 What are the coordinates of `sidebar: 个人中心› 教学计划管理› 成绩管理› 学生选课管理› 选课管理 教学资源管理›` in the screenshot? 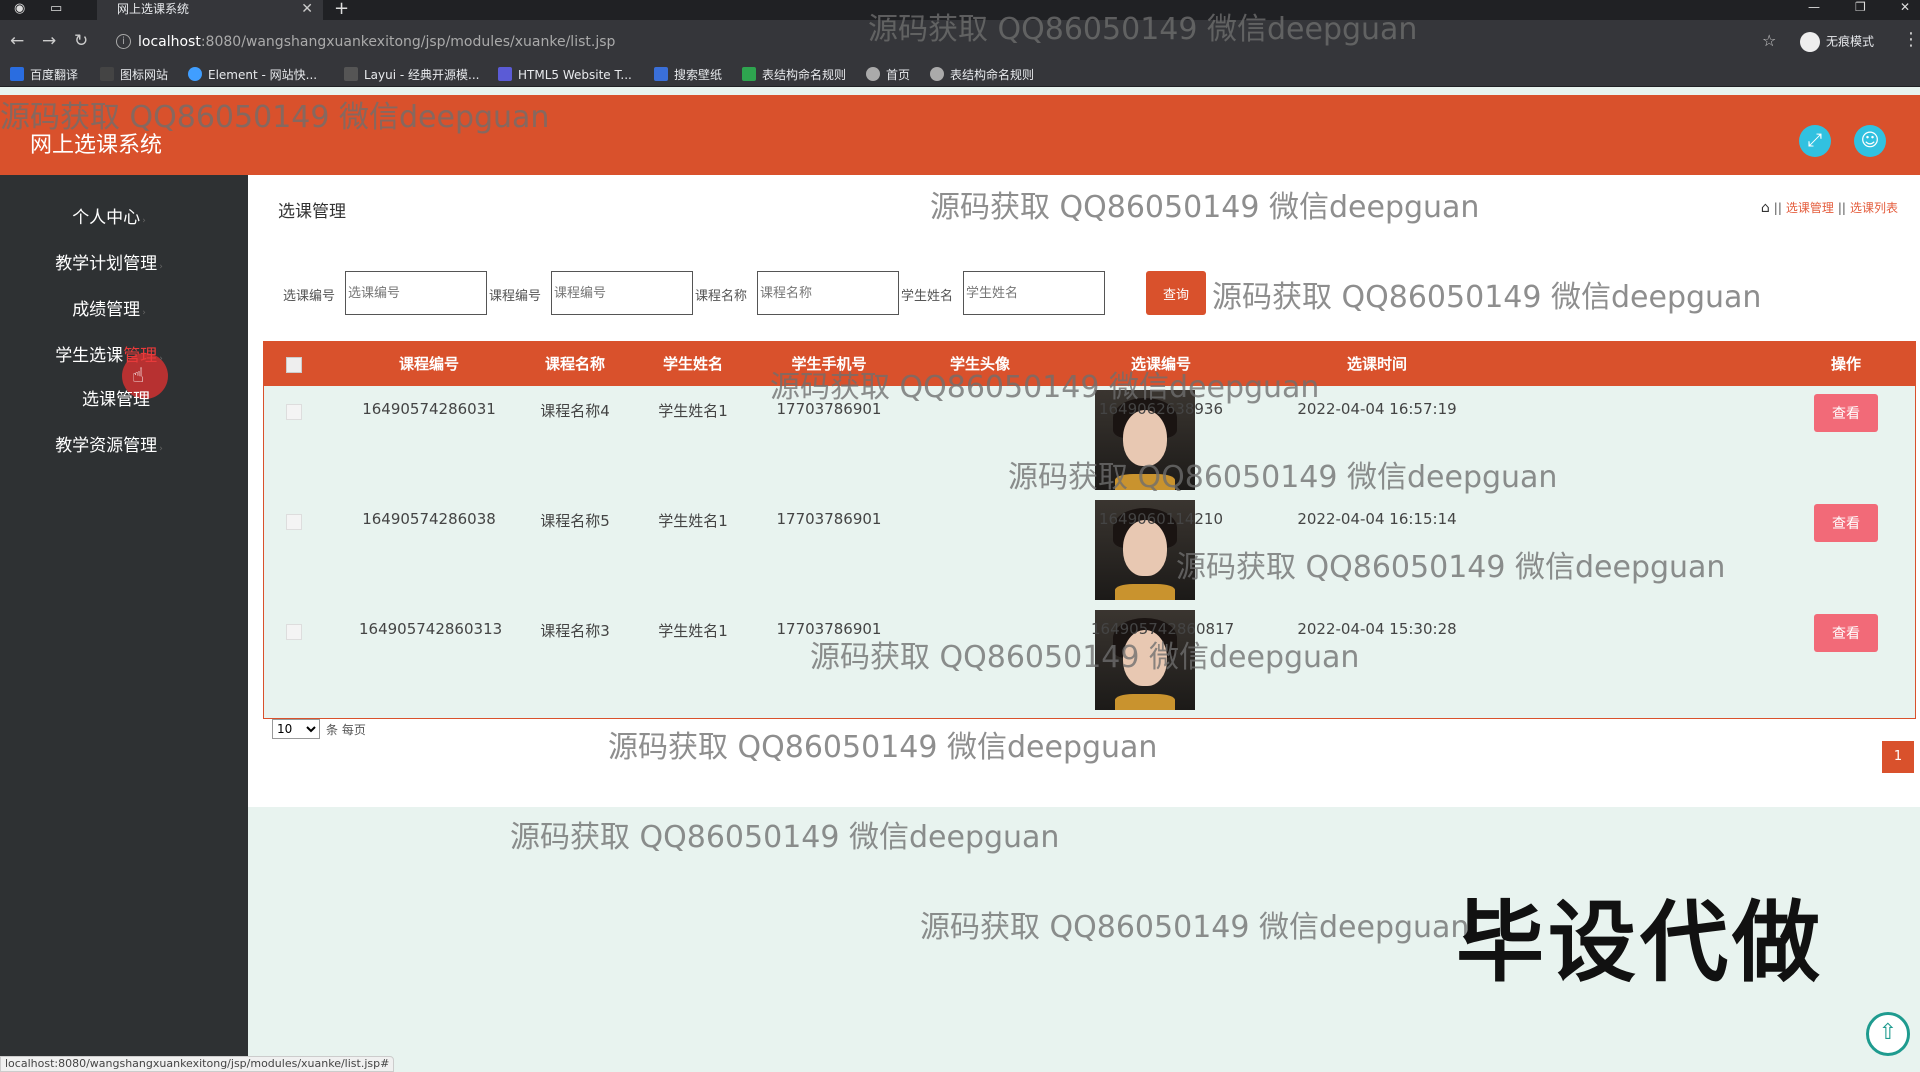 It's located at (124, 623).